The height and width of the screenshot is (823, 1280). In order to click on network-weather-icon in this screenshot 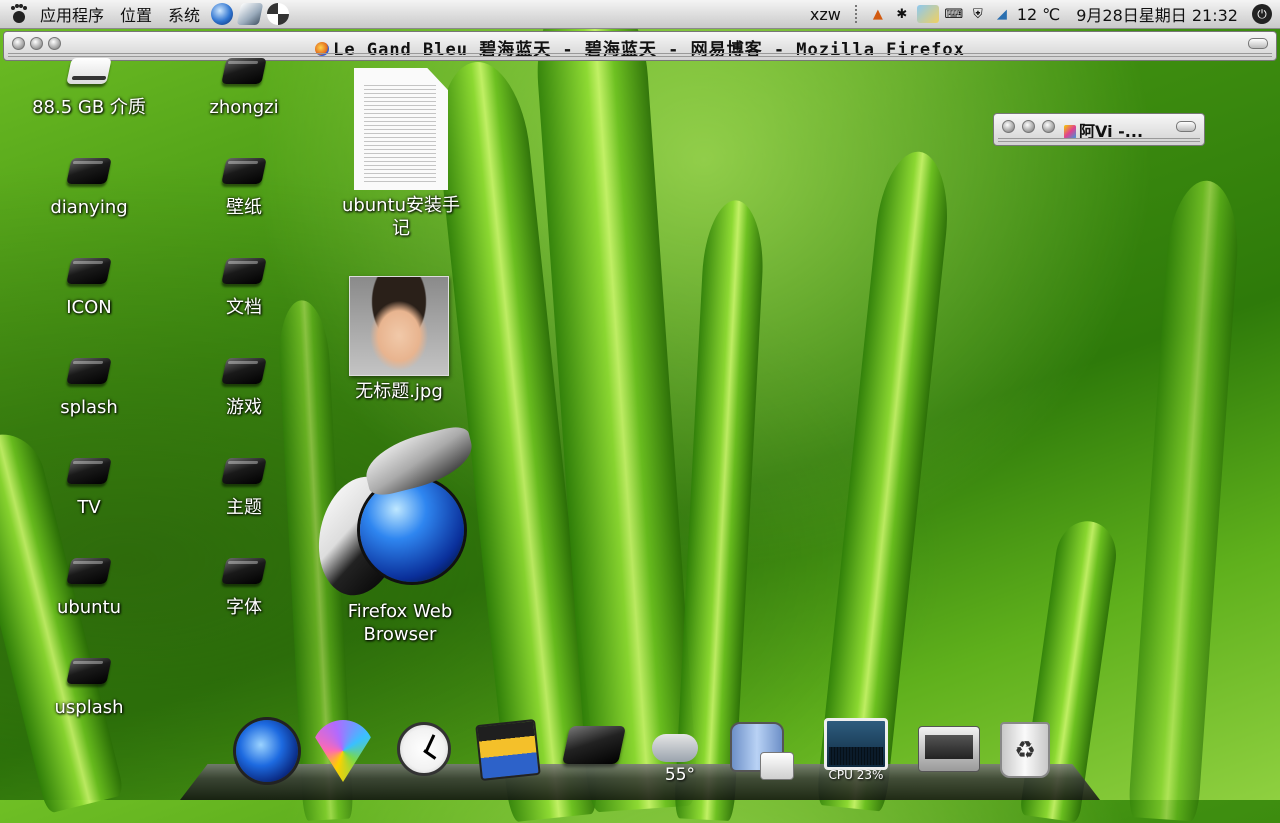, I will do `click(927, 14)`.